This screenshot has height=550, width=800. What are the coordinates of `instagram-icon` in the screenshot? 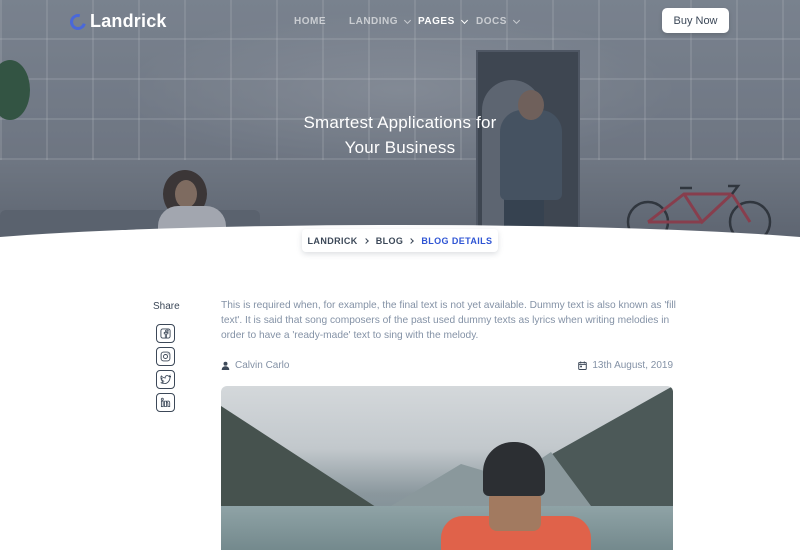 It's located at (165, 356).